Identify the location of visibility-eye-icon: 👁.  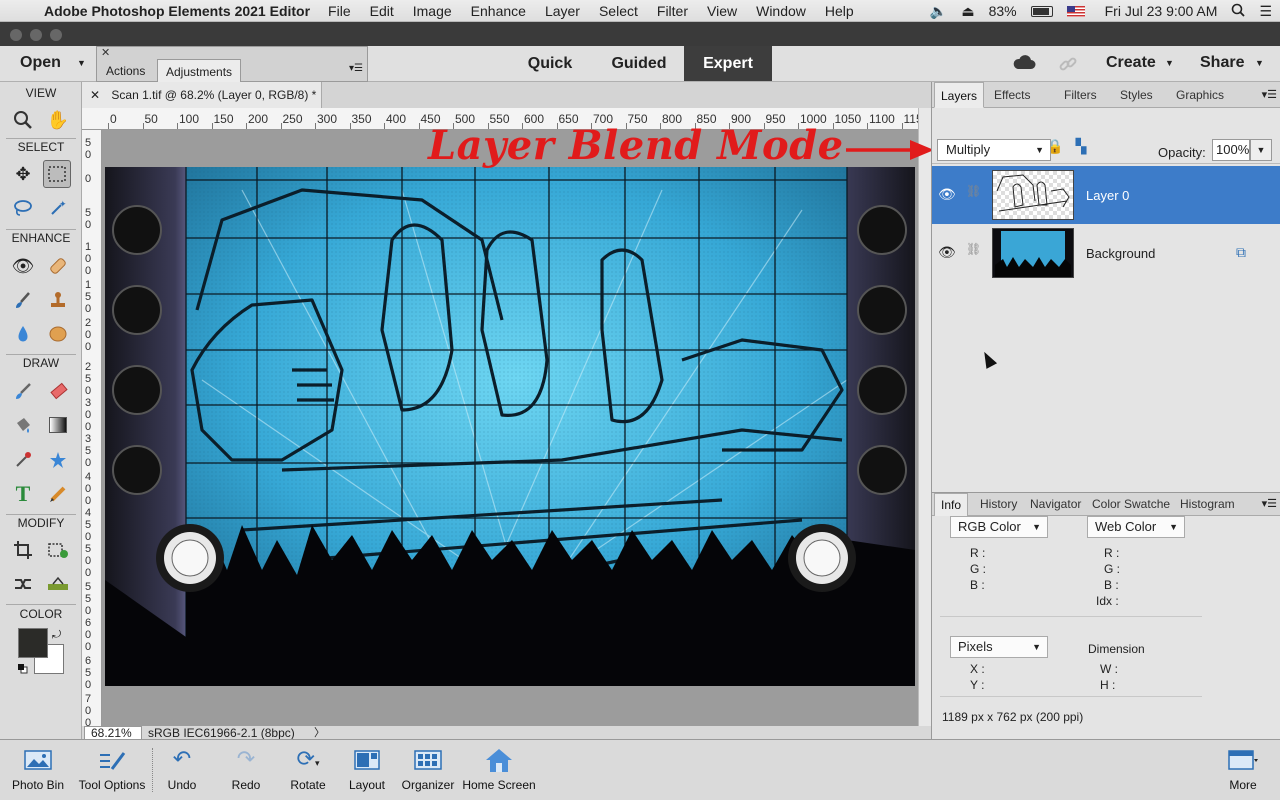
(947, 194).